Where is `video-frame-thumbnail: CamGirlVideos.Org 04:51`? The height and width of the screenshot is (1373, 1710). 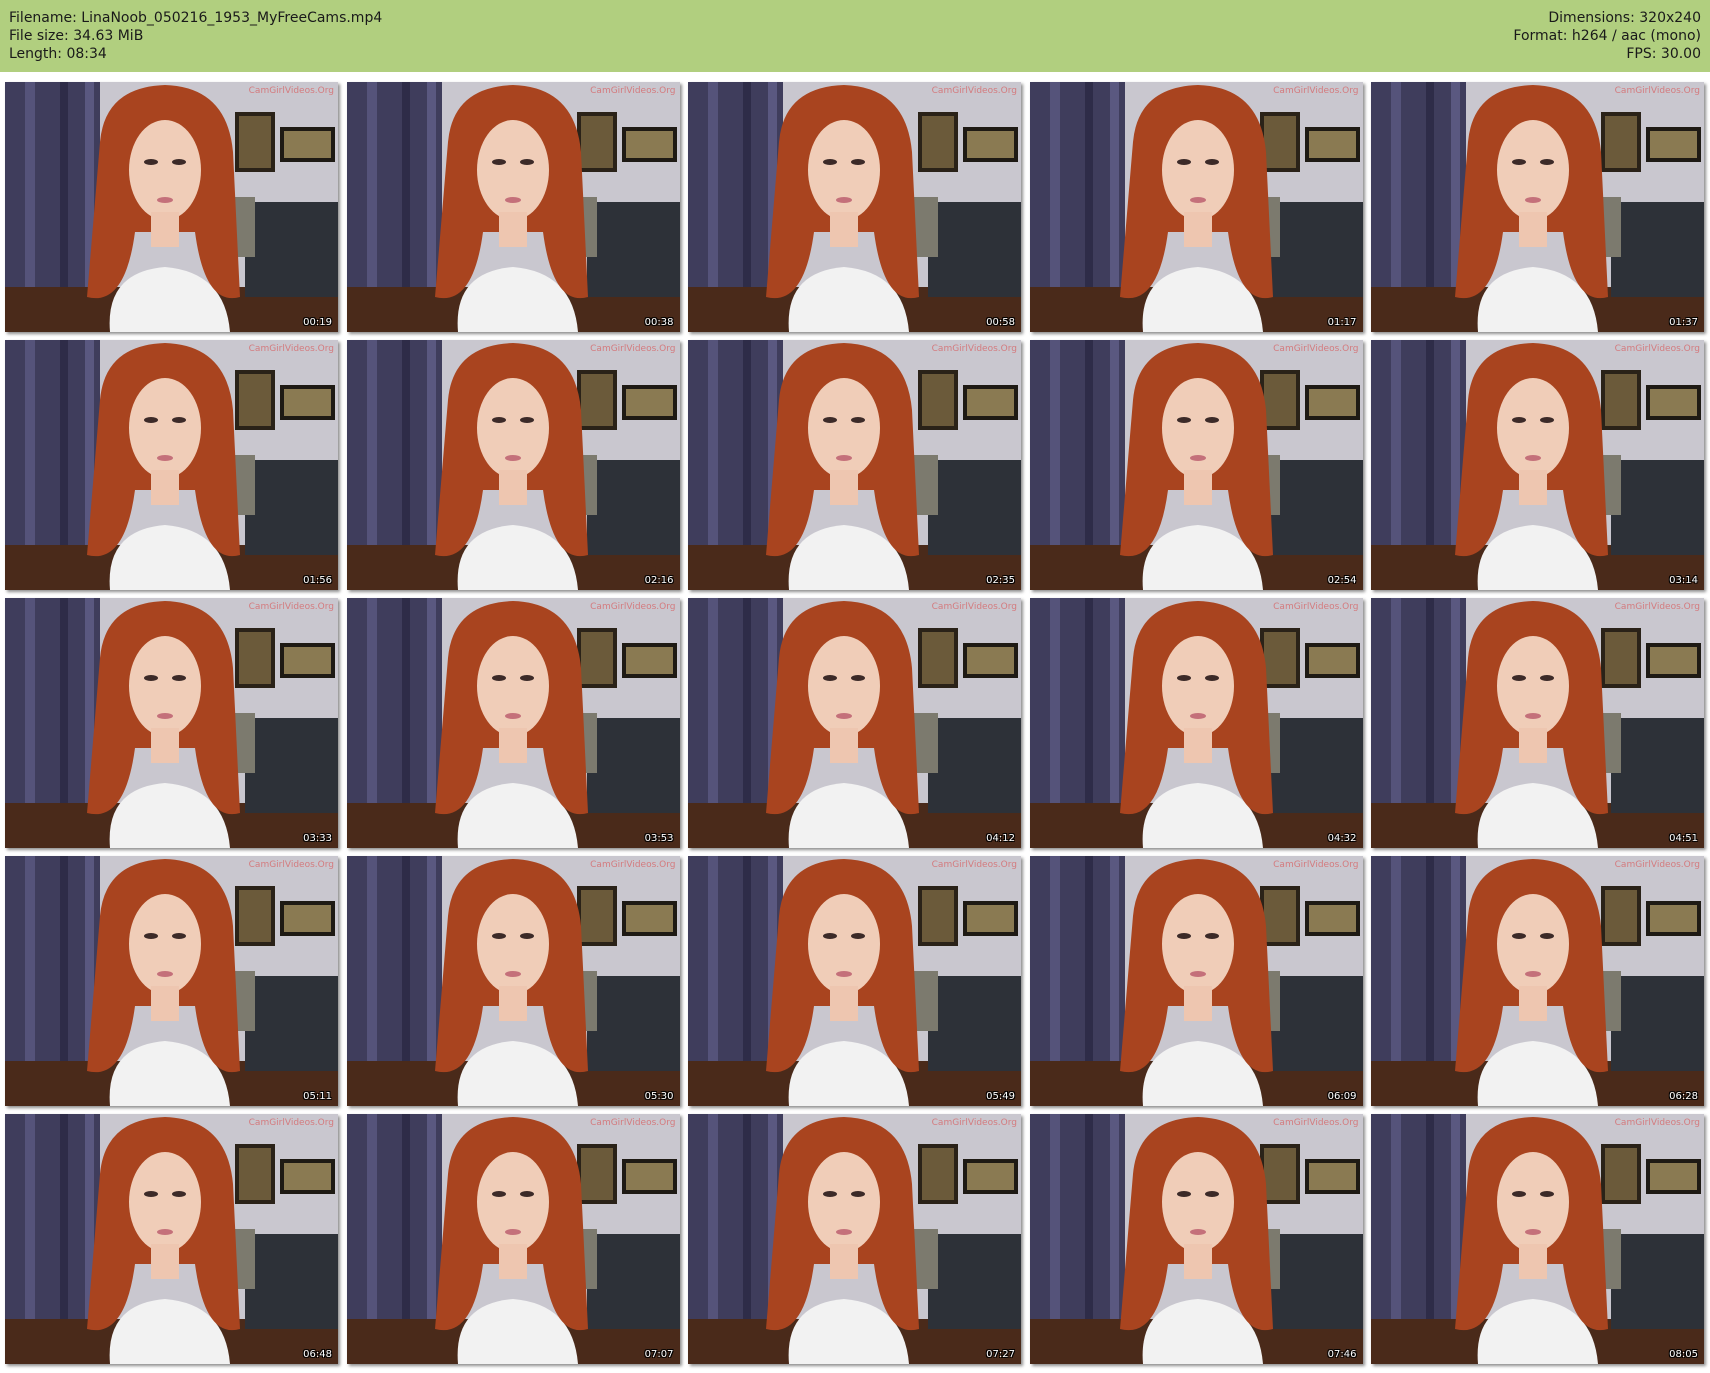 video-frame-thumbnail: CamGirlVideos.Org 04:51 is located at coordinates (1537, 723).